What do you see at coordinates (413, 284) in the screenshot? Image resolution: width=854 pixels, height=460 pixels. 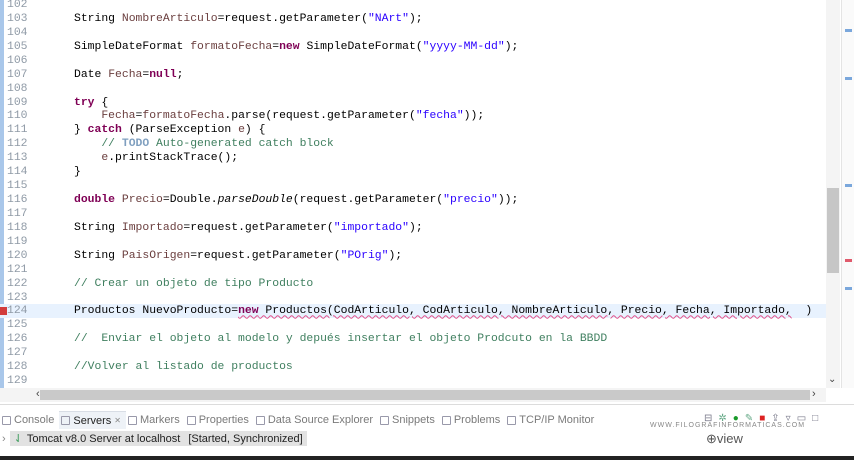 I see `code-line: 122 // Crear un objeto de tipo Producto` at bounding box center [413, 284].